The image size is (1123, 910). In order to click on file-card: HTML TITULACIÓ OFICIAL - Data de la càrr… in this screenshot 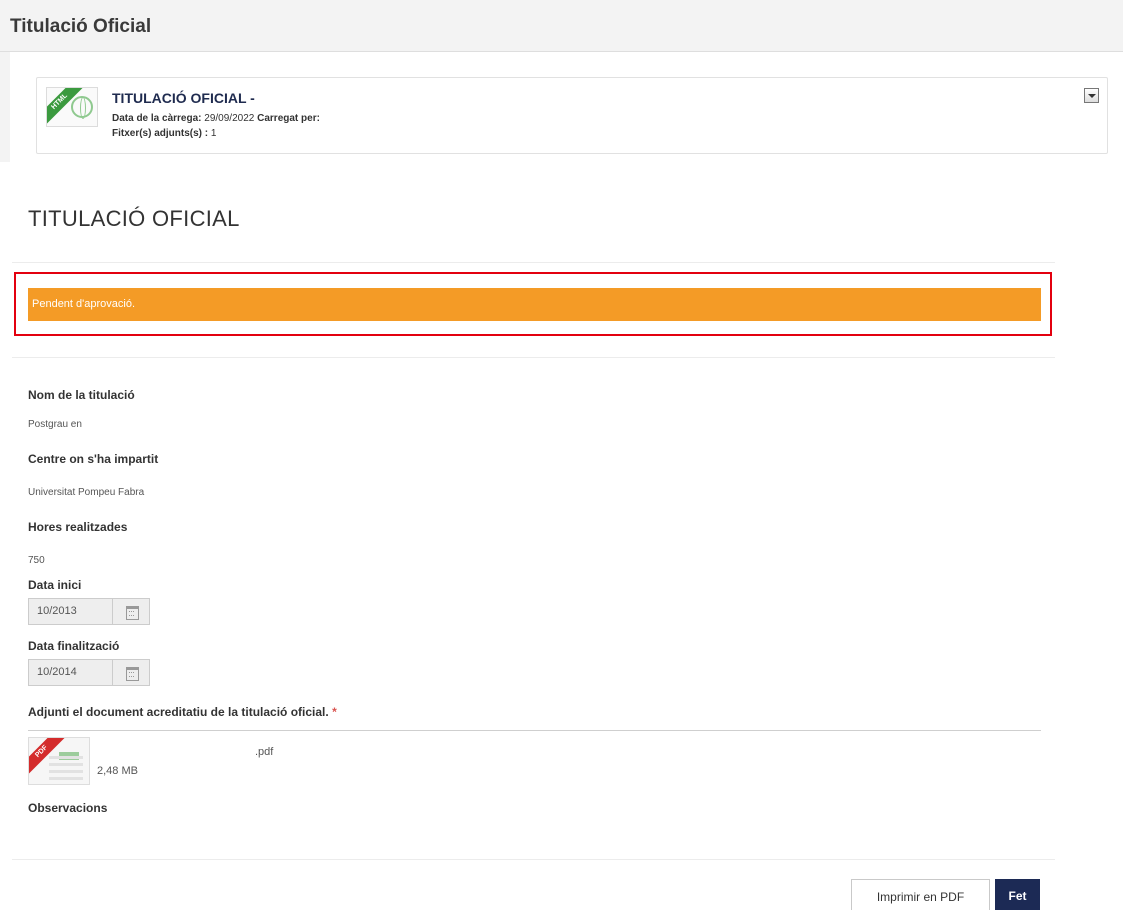, I will do `click(572, 115)`.